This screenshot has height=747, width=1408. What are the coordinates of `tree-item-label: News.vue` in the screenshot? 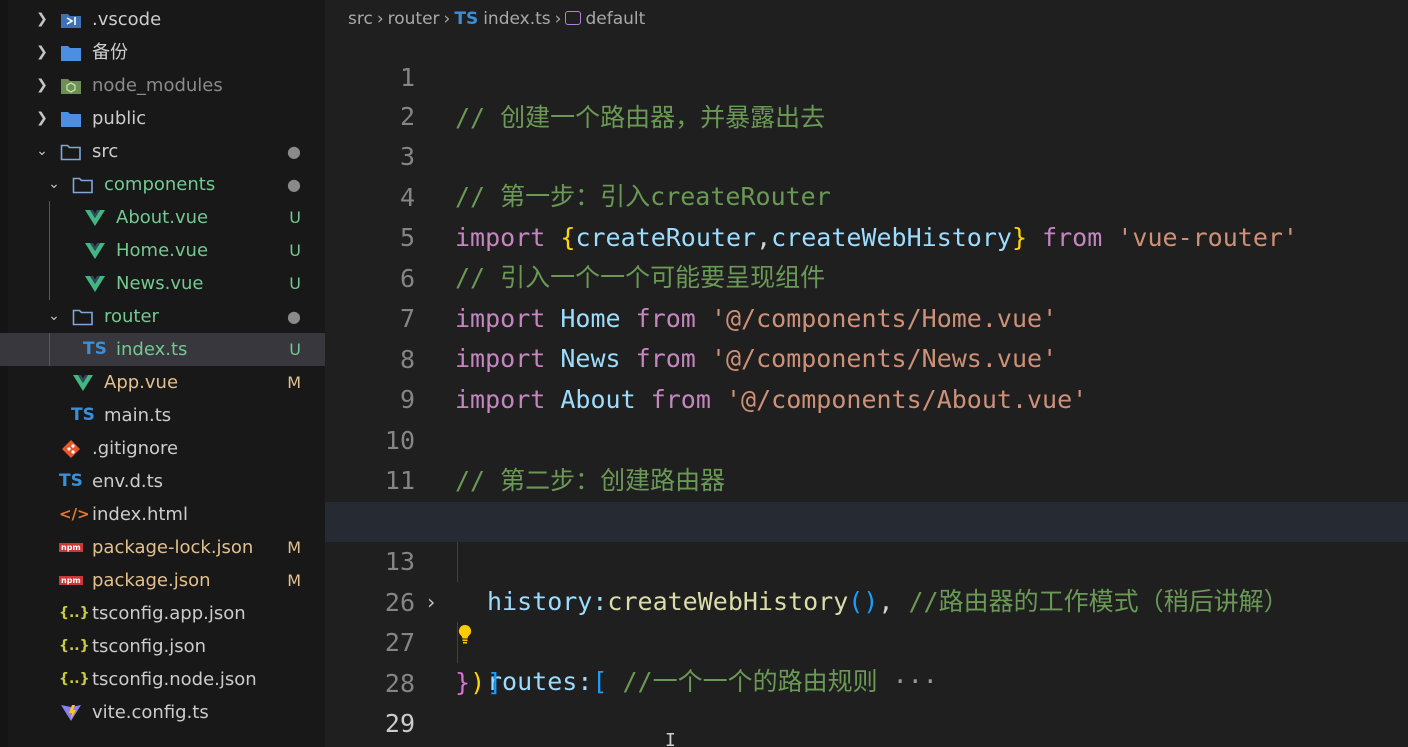 It's located at (160, 283).